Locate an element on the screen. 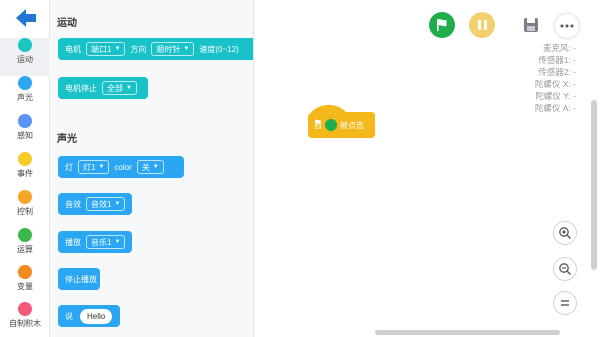 The width and height of the screenshot is (600, 337). block-text: 停止播放 is located at coordinates (81, 279).